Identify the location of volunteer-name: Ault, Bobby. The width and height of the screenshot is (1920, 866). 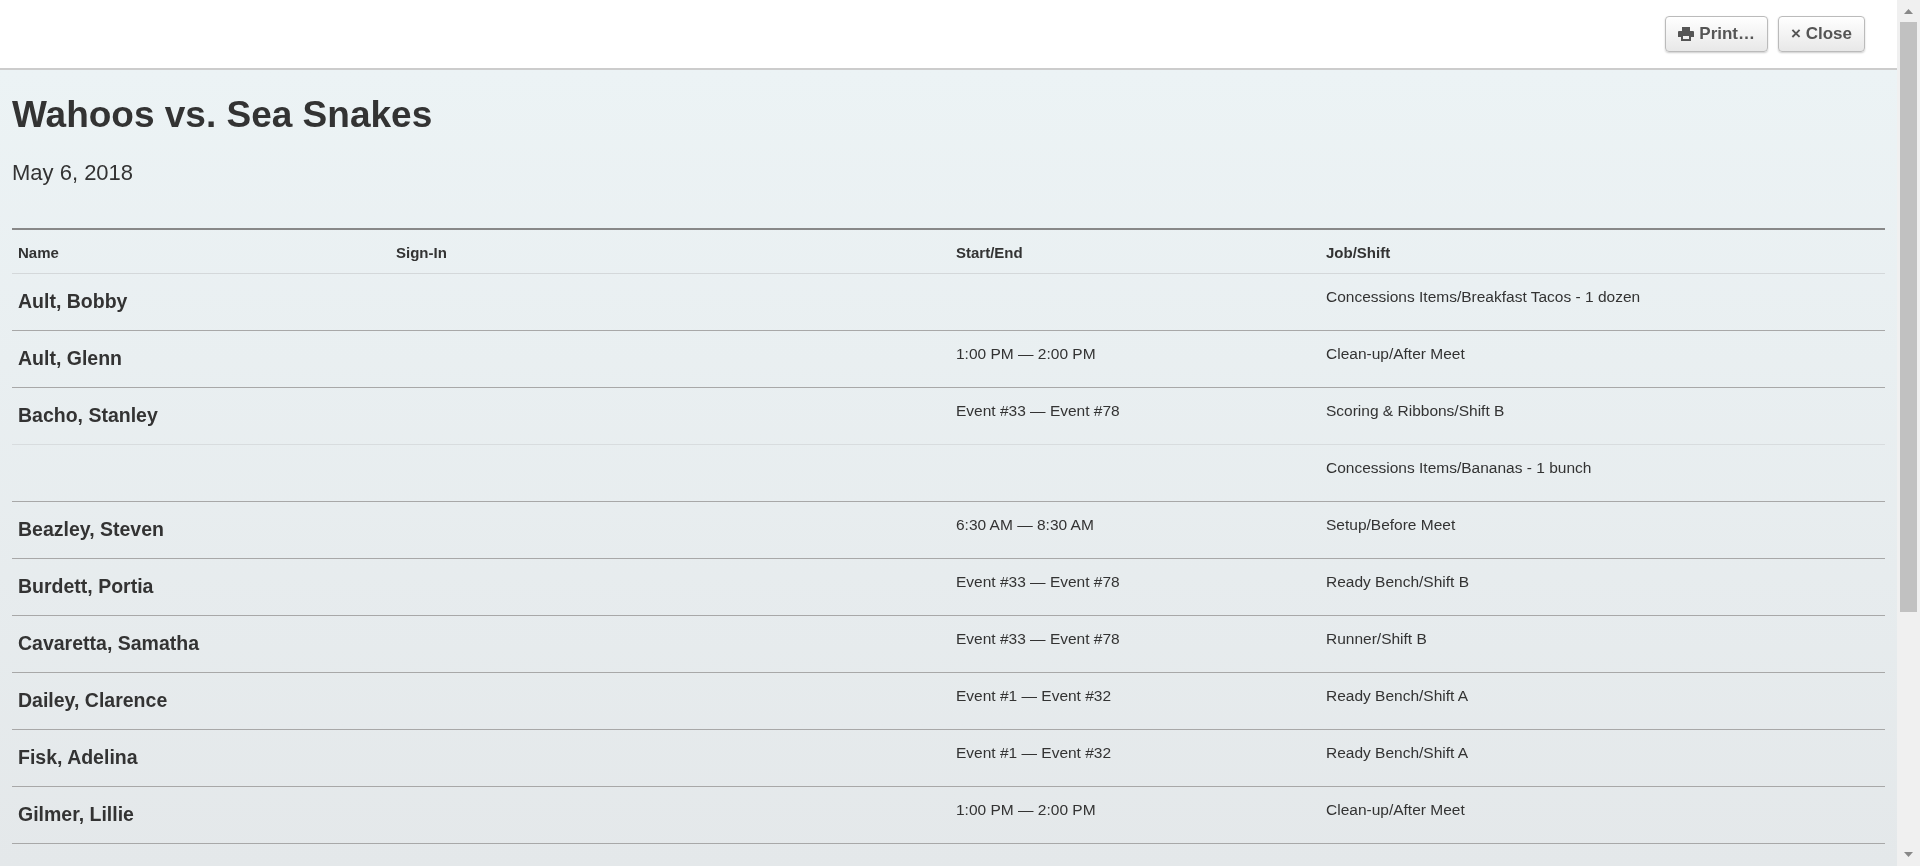
(73, 301).